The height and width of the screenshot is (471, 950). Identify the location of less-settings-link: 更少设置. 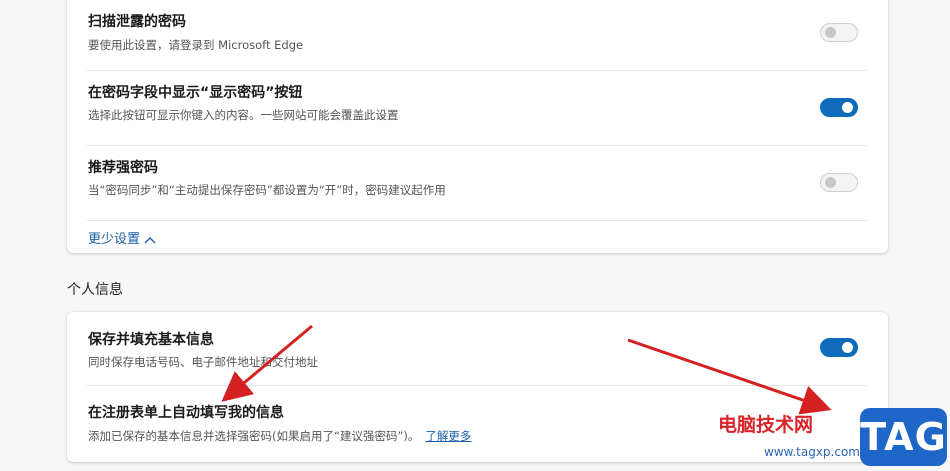
(122, 237).